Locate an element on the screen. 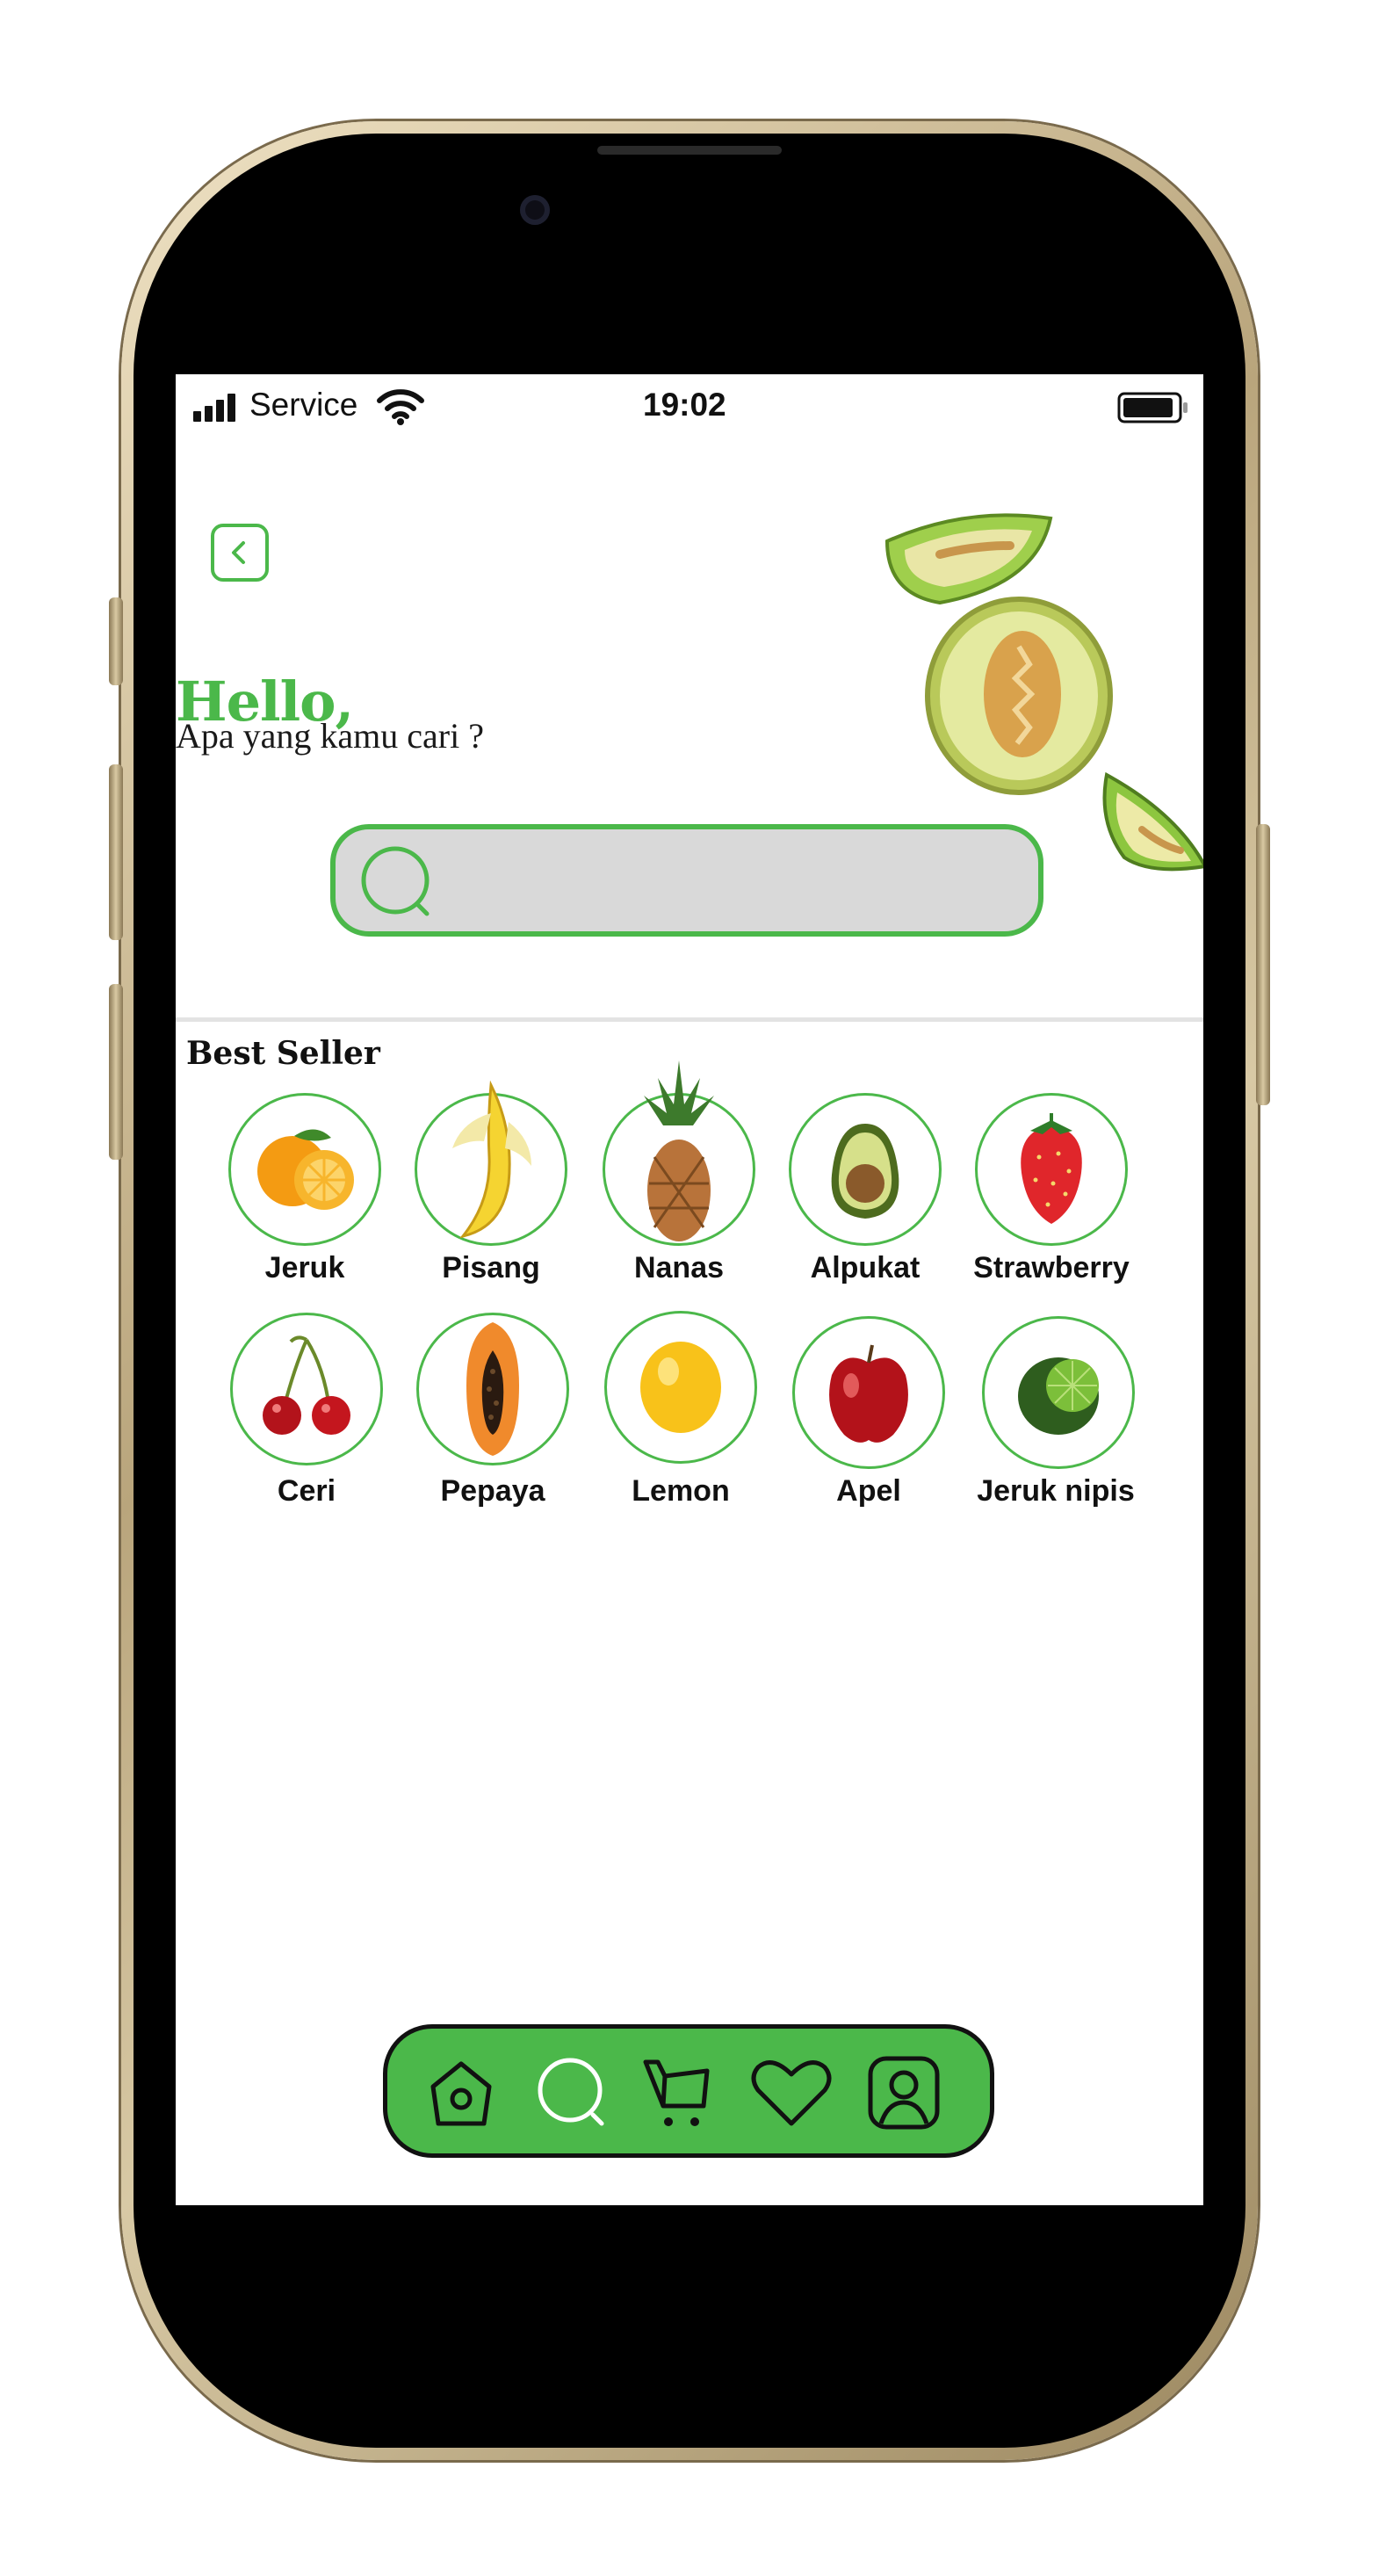  fruit-label: Pisang is located at coordinates (491, 1267).